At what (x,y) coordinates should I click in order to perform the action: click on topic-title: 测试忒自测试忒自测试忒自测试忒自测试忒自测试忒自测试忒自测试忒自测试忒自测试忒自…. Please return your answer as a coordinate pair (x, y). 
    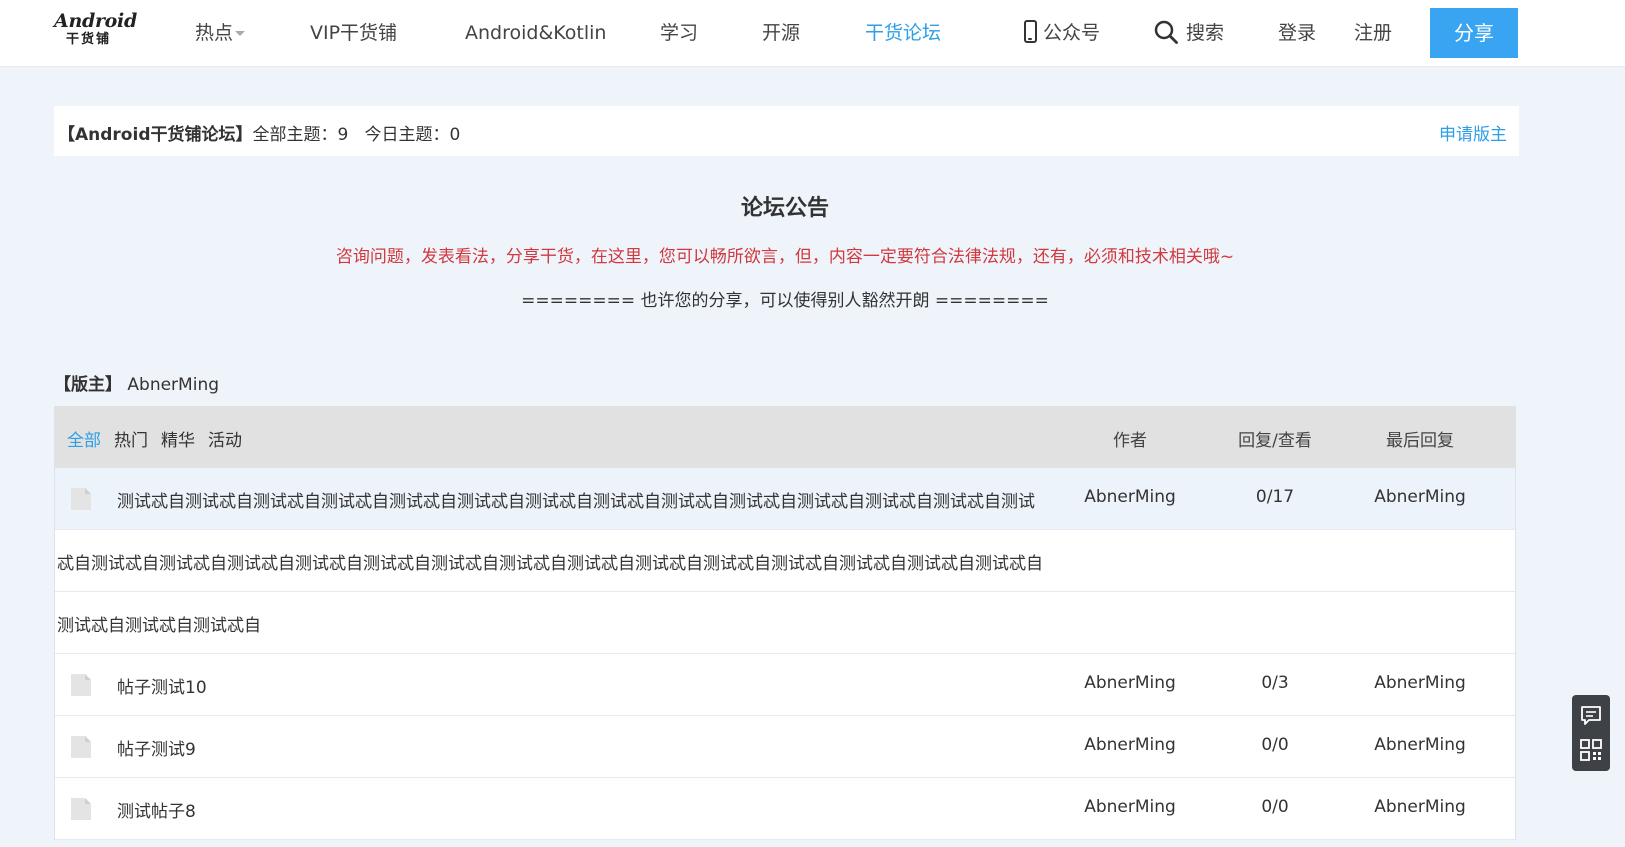
    Looking at the image, I should click on (576, 499).